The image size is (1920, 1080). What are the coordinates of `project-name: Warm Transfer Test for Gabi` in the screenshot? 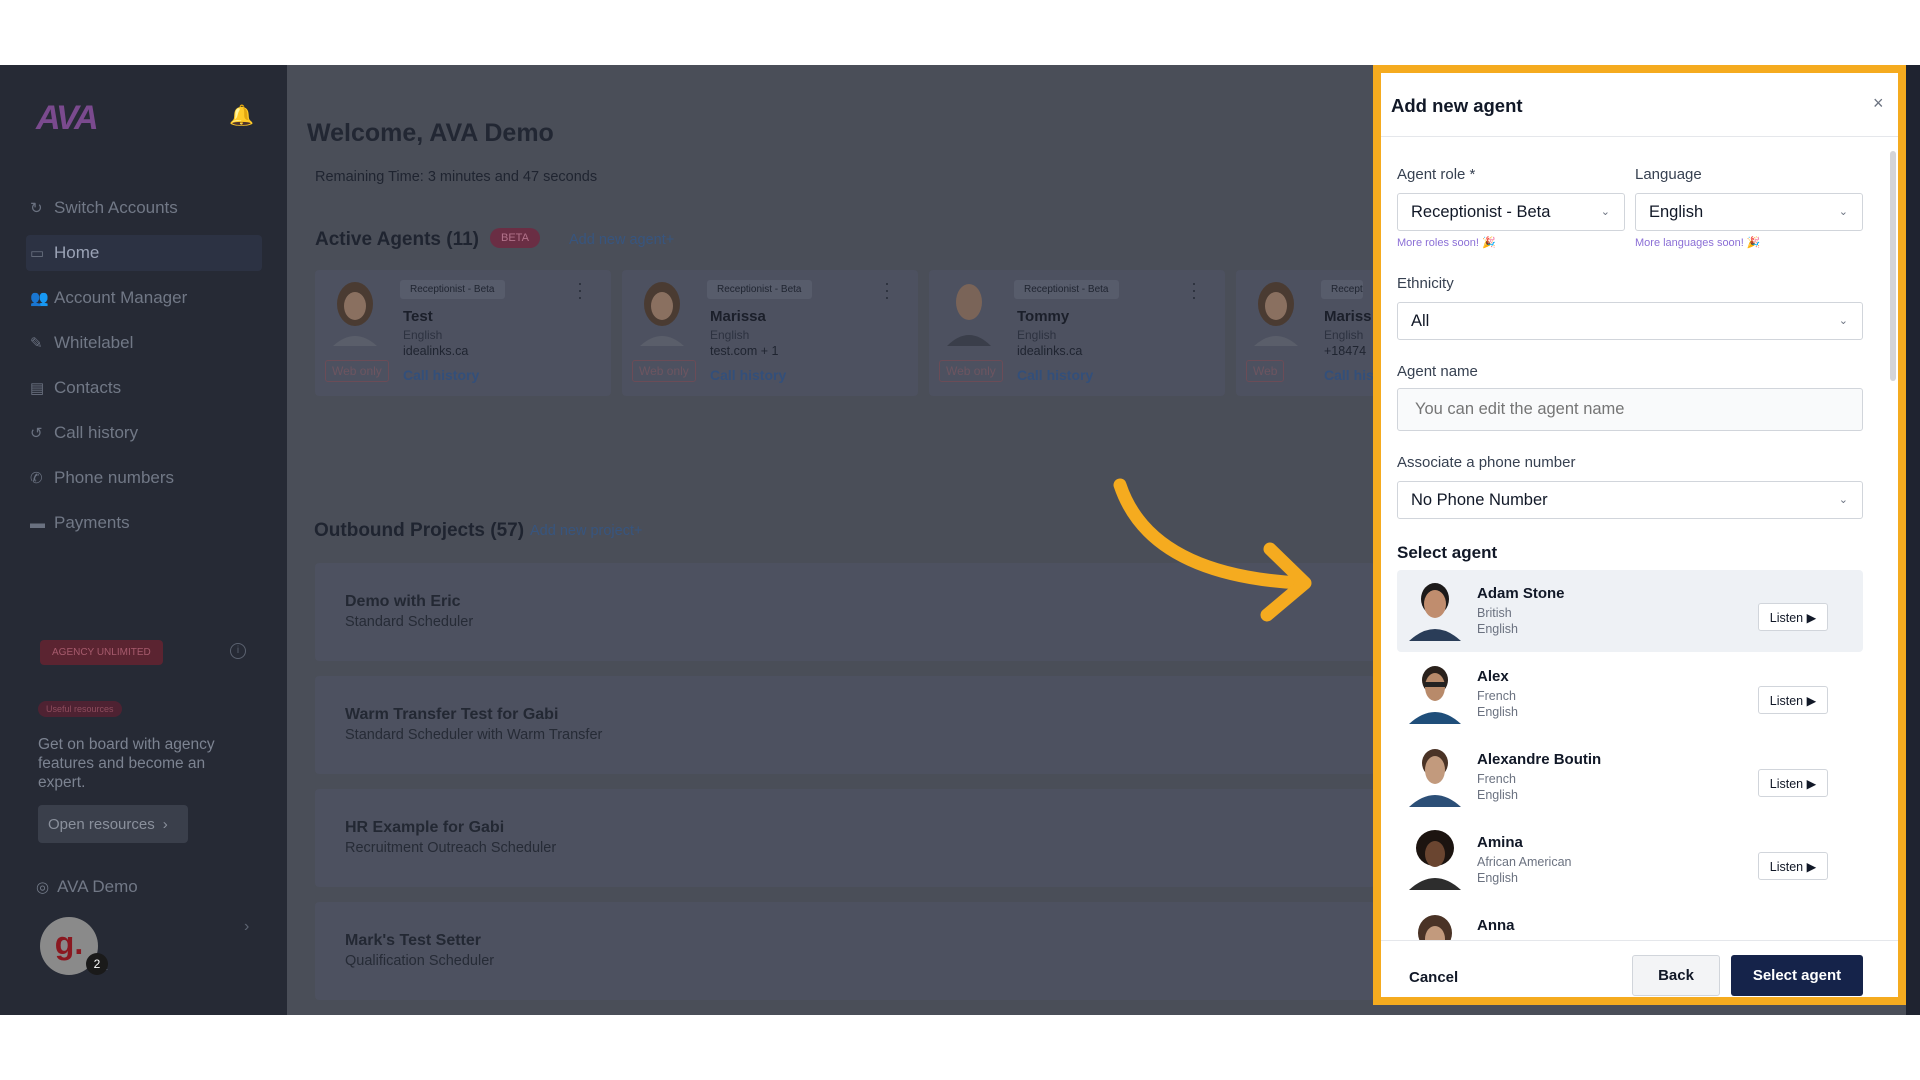 It's located at (452, 714).